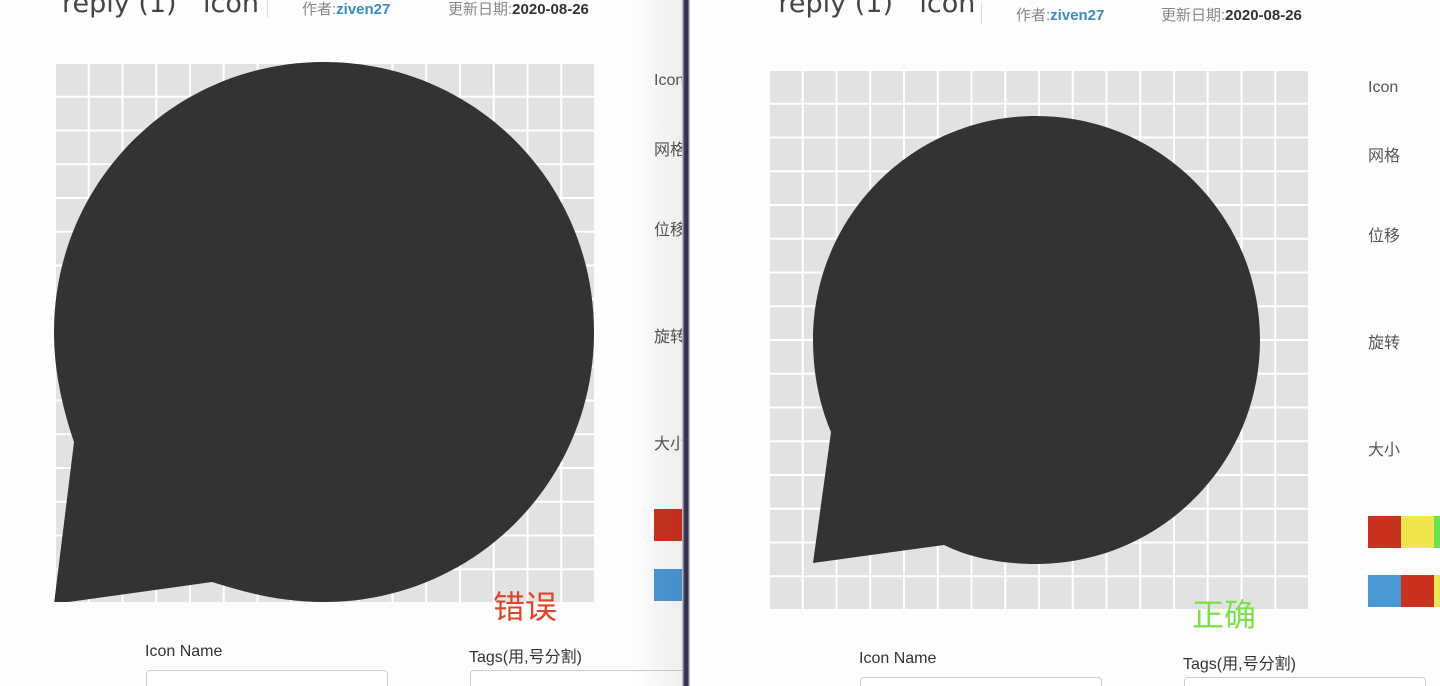 This screenshot has width=1440, height=686. I want to click on icon-title: "reply (1)" icon, so click(870, 9).